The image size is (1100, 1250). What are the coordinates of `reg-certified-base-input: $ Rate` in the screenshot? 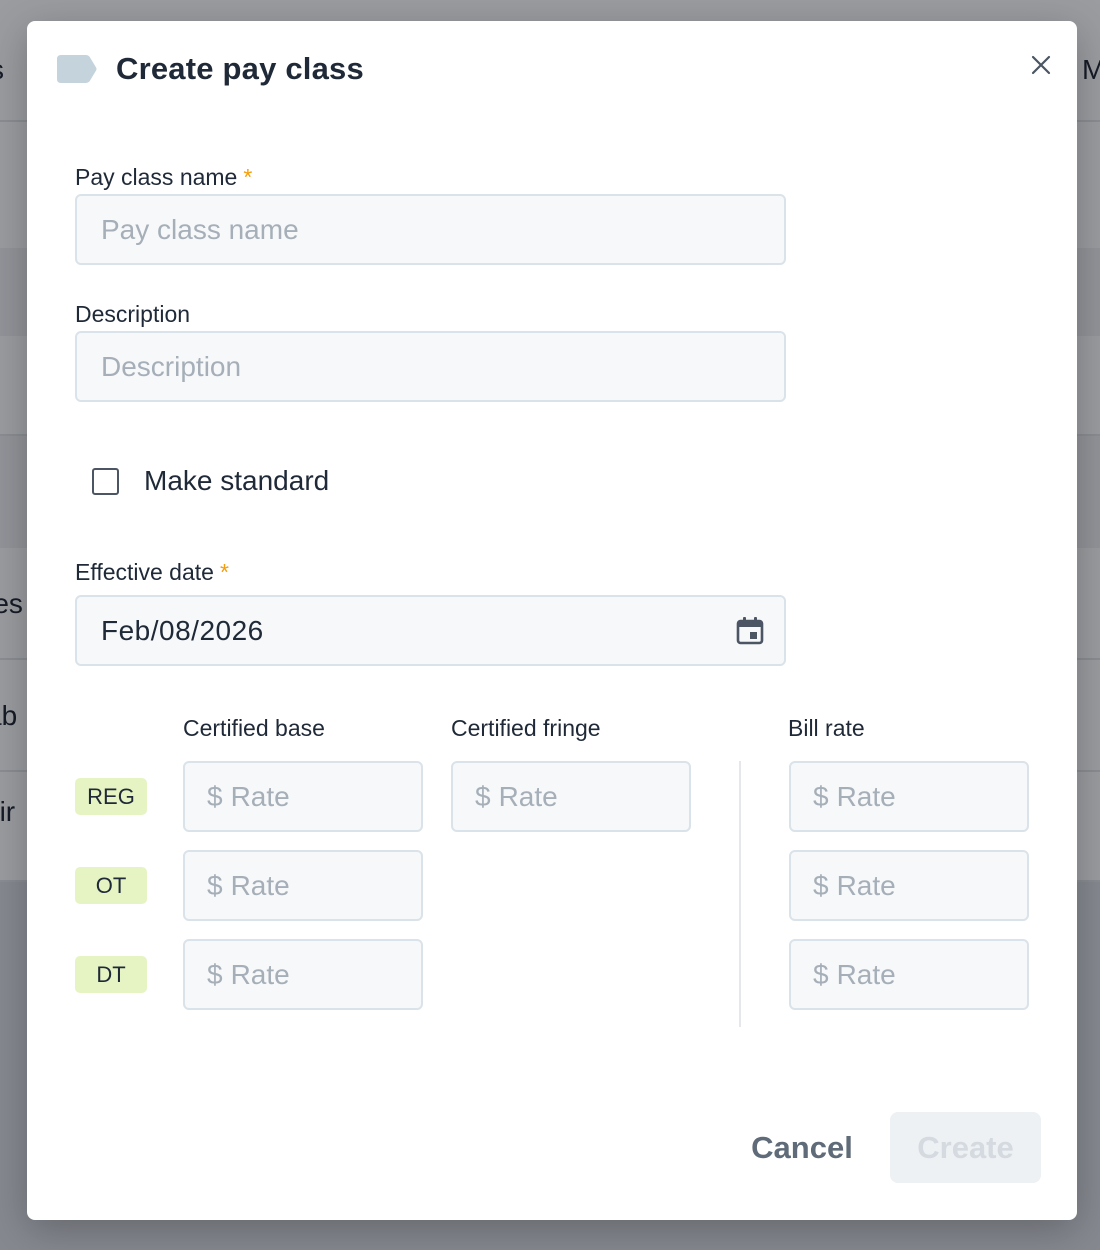 It's located at (303, 796).